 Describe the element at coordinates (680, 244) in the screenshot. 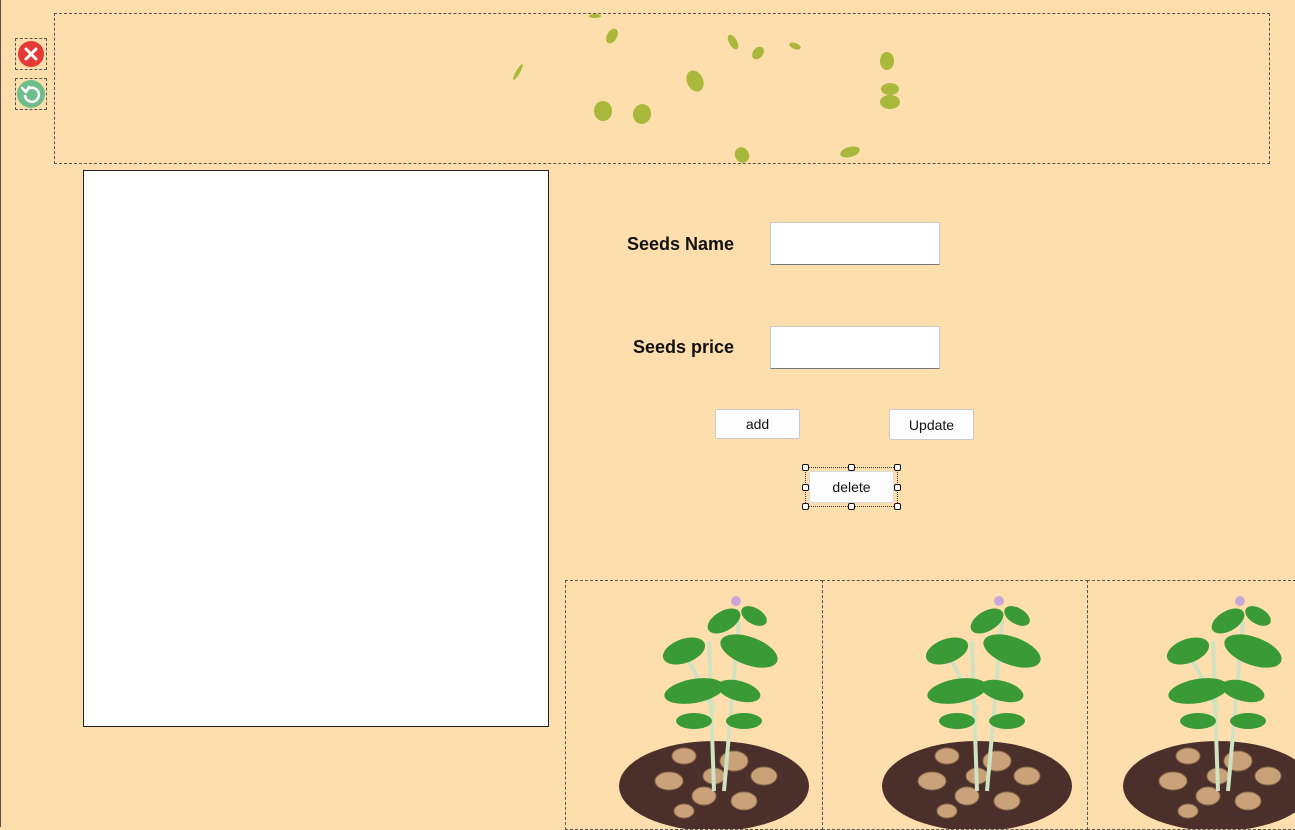

I see `seeds-name-label: Seeds Name` at that location.